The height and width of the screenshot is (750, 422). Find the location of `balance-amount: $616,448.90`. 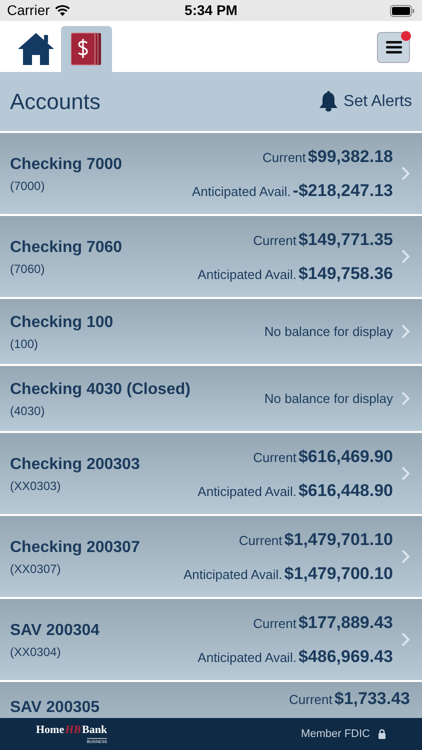

balance-amount: $616,448.90 is located at coordinates (345, 491).